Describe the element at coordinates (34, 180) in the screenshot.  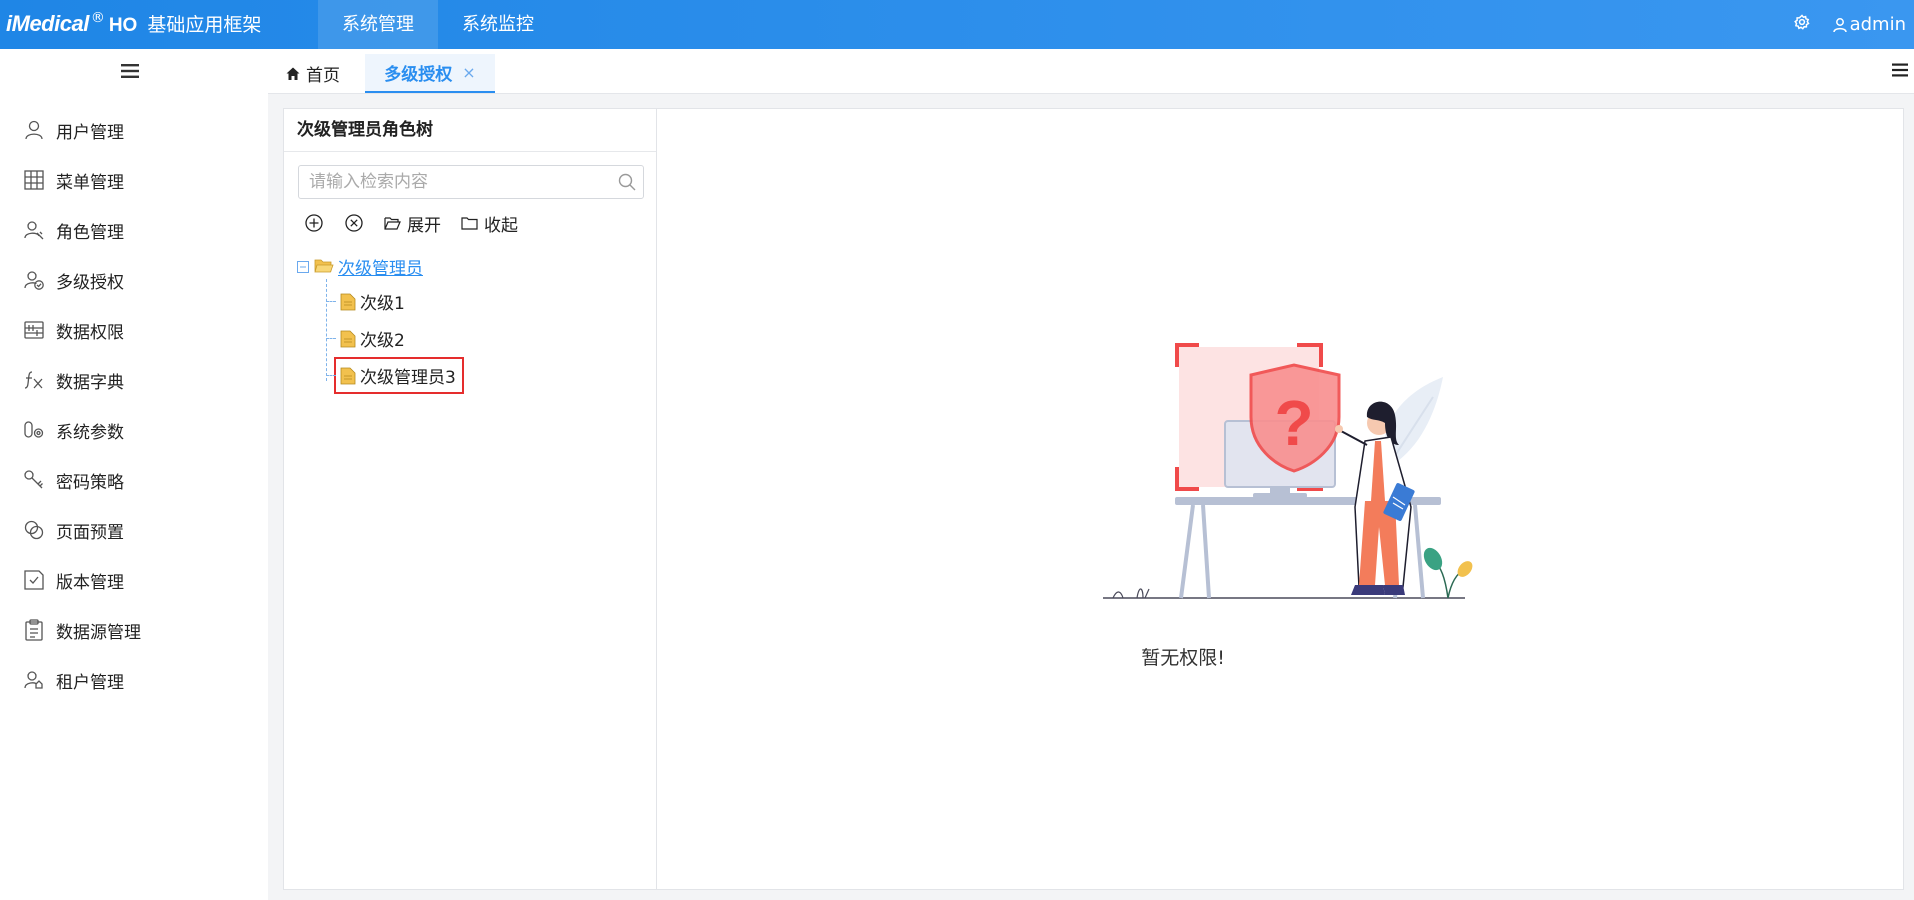
I see `grid-icon` at that location.